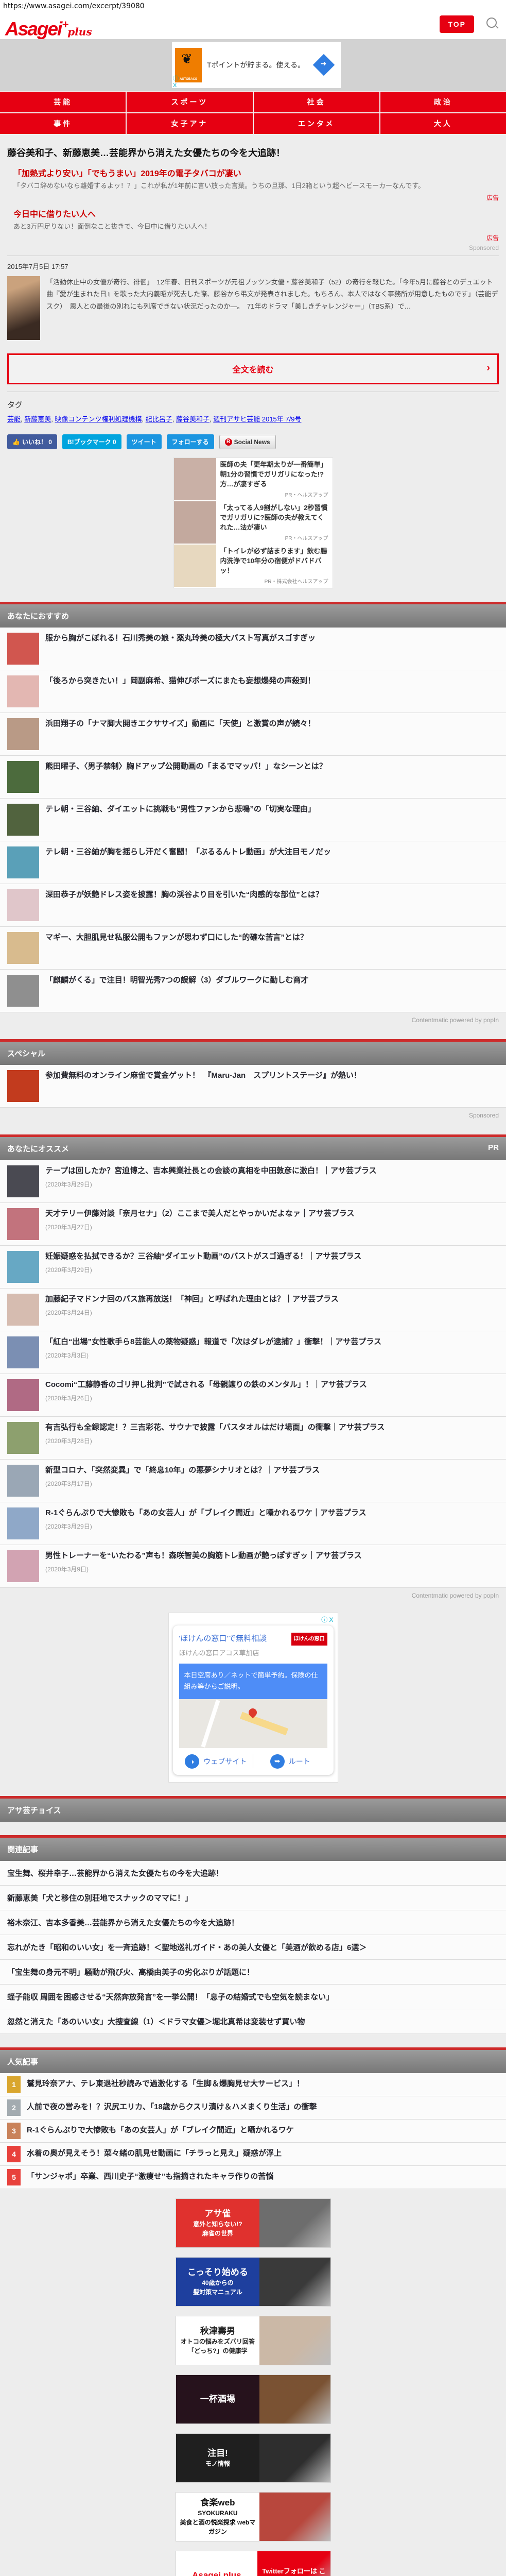 The height and width of the screenshot is (2576, 506). I want to click on map-ad-title: 'ほけんの窓口'で無料相談, so click(223, 1638).